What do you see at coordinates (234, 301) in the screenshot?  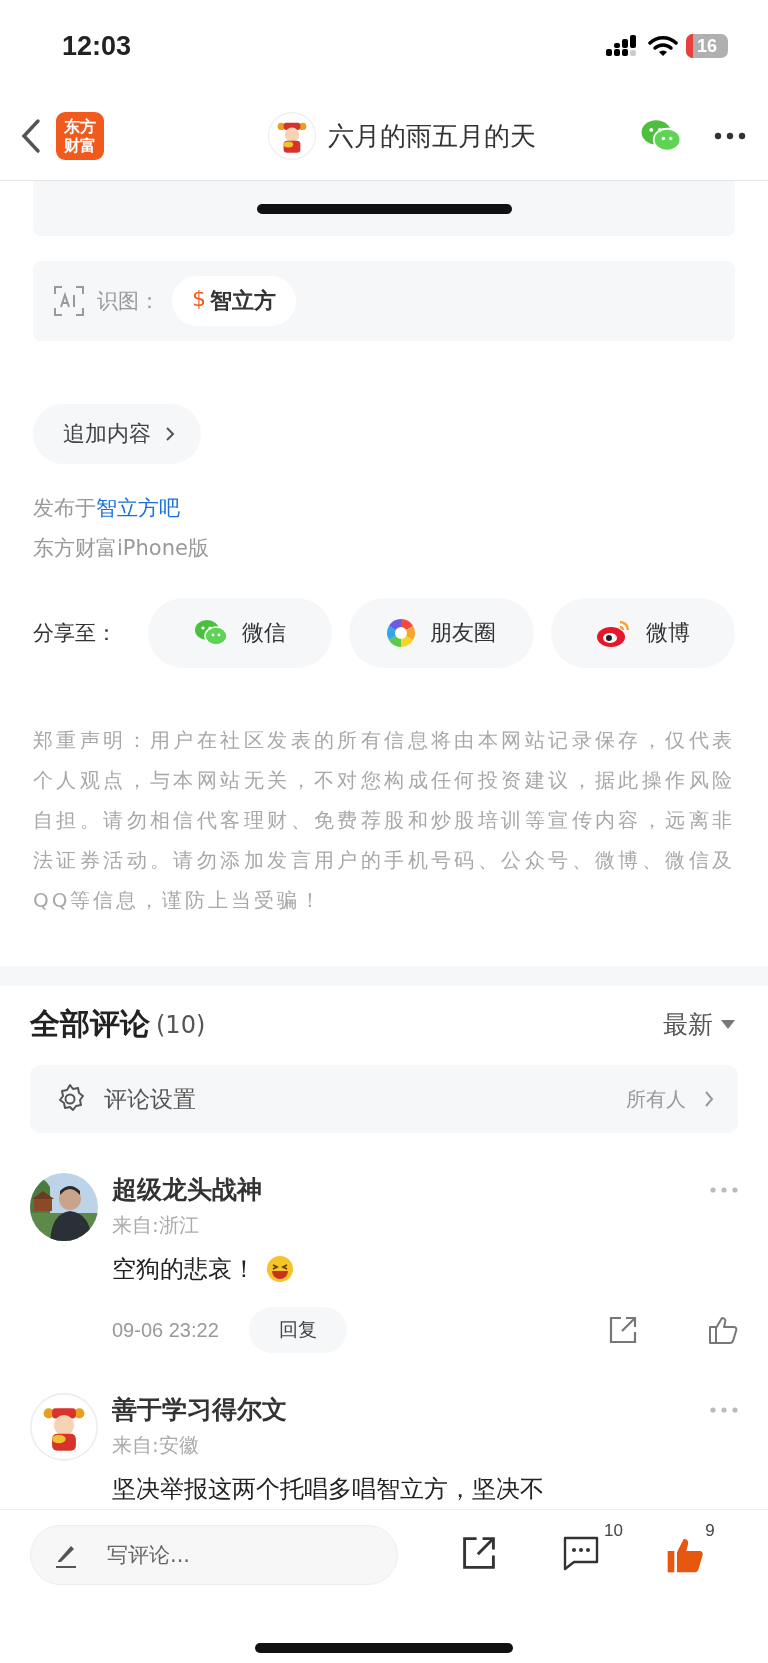 I see `stock-chip: $ 智立方` at bounding box center [234, 301].